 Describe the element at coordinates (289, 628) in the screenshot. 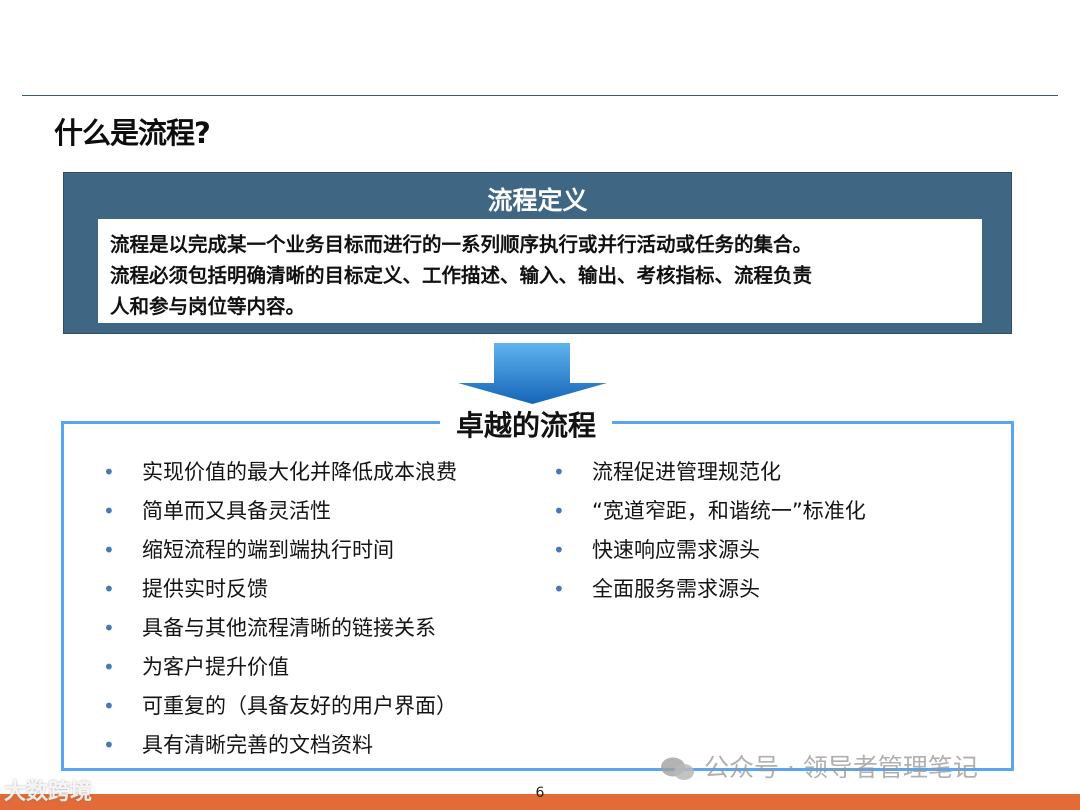

I see `list-item-text: 具备与其他流程清晰的链接关系` at that location.